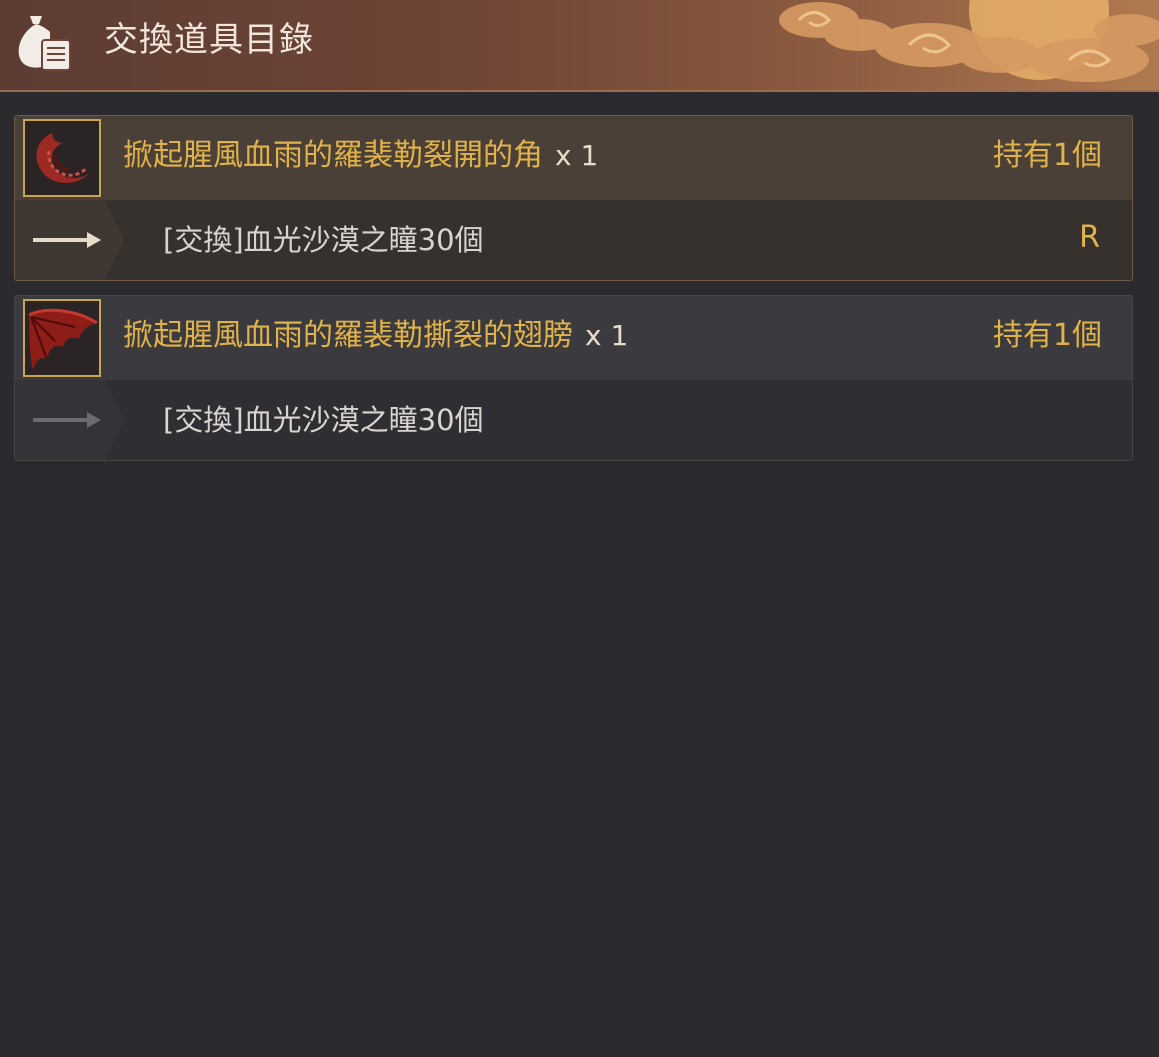  What do you see at coordinates (44, 43) in the screenshot?
I see `money-bag-scroll-icon` at bounding box center [44, 43].